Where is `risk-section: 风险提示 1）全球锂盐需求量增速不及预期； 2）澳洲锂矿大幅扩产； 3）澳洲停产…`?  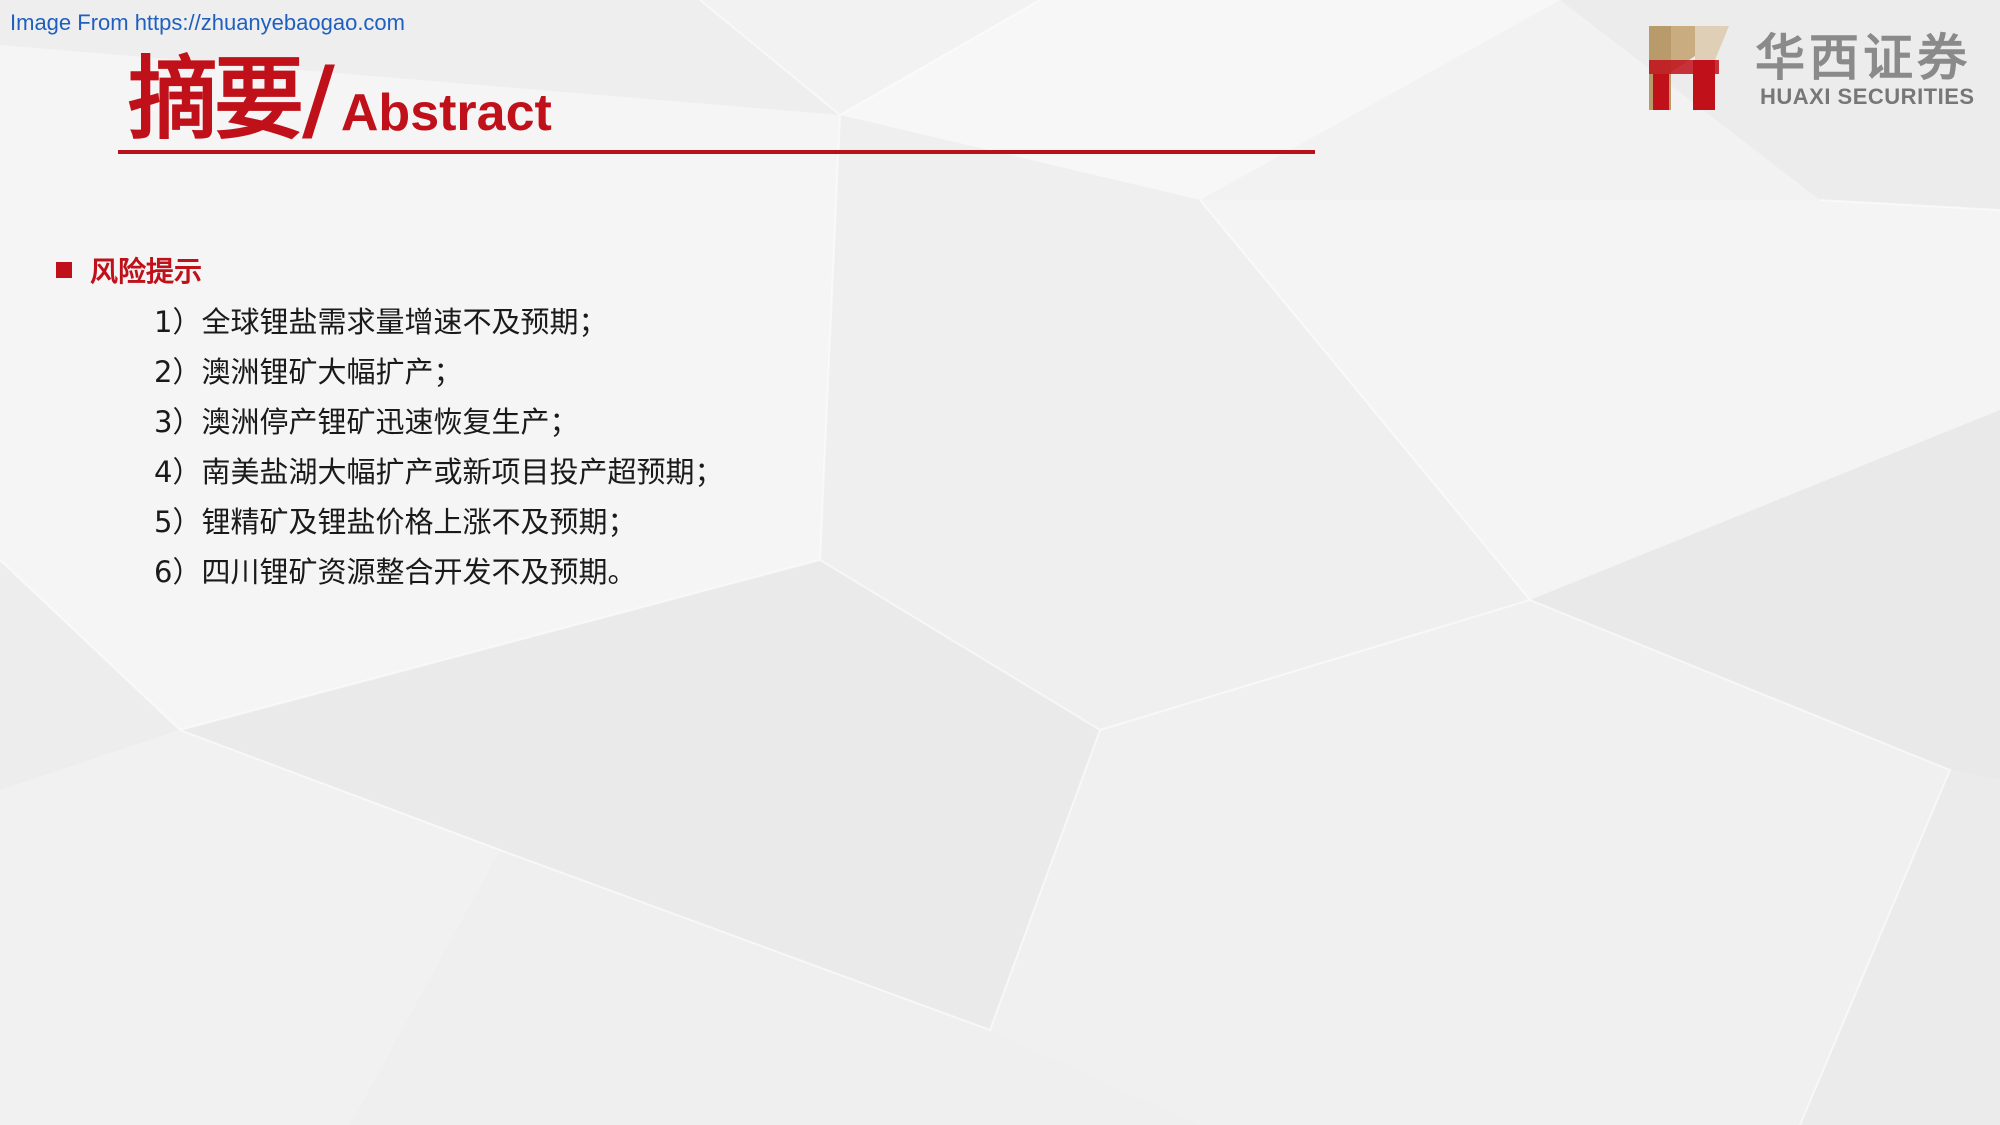 risk-section: 风险提示 1）全球锂盐需求量增速不及预期； 2）澳洲锂矿大幅扩产； 3）澳洲停产… is located at coordinates (389, 419).